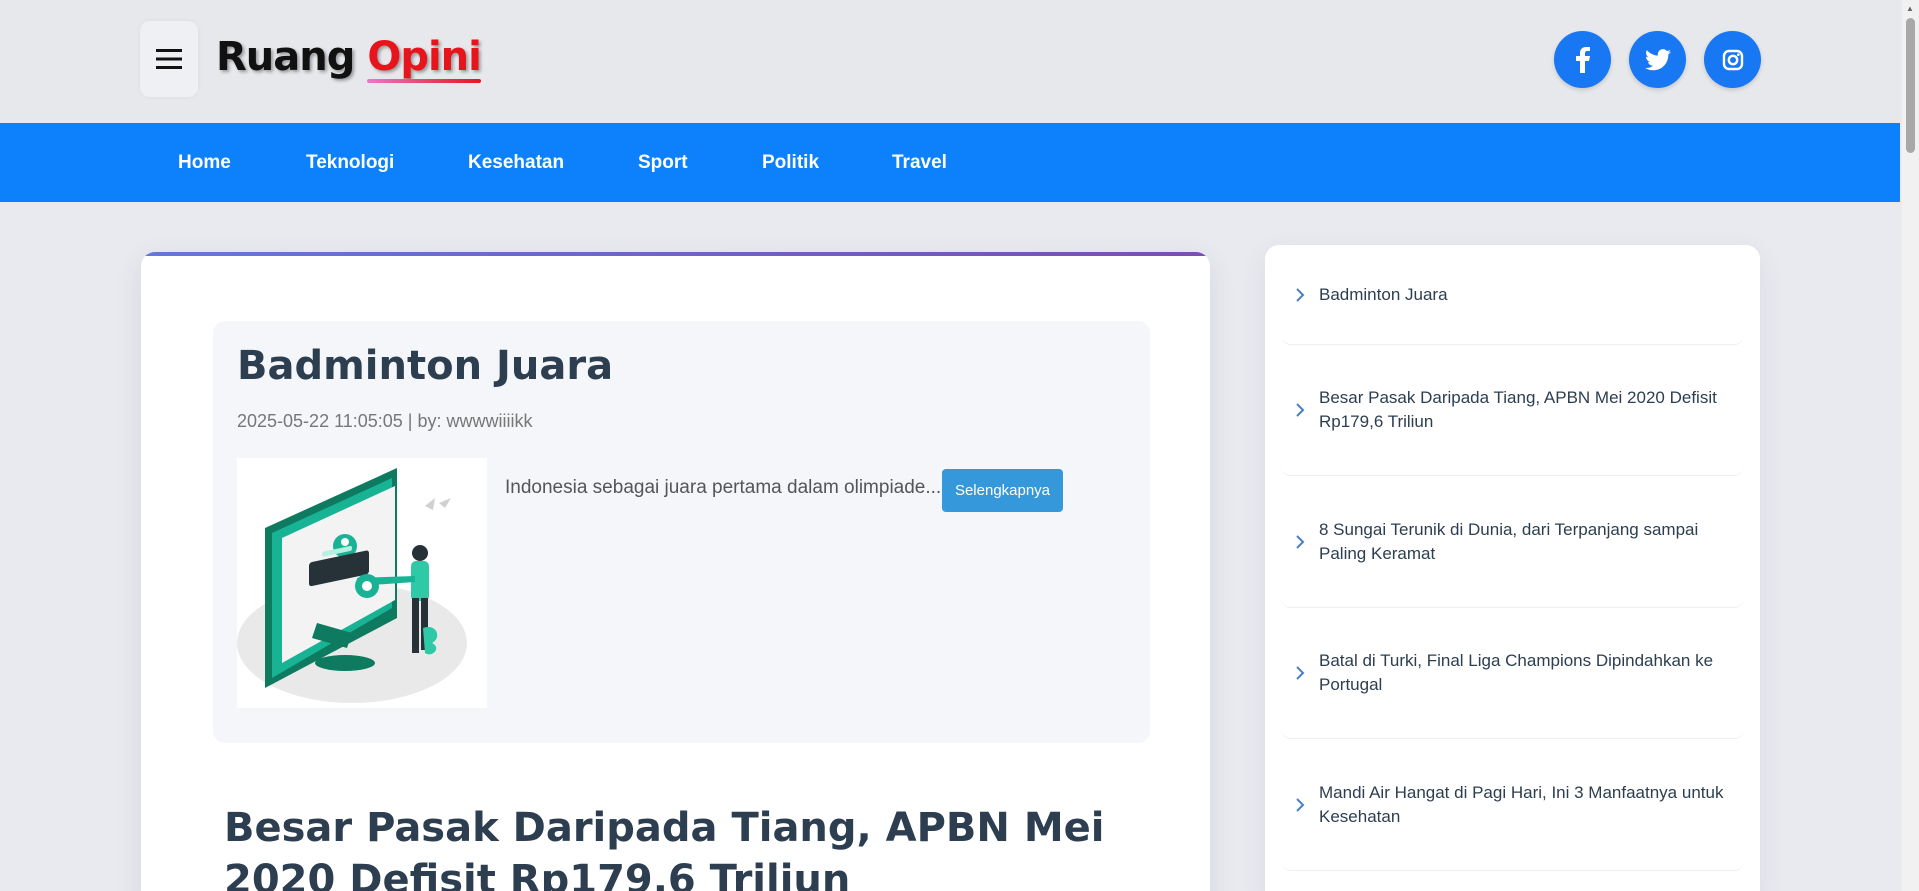 Image resolution: width=1919 pixels, height=891 pixels. I want to click on twitter-icon, so click(1657, 59).